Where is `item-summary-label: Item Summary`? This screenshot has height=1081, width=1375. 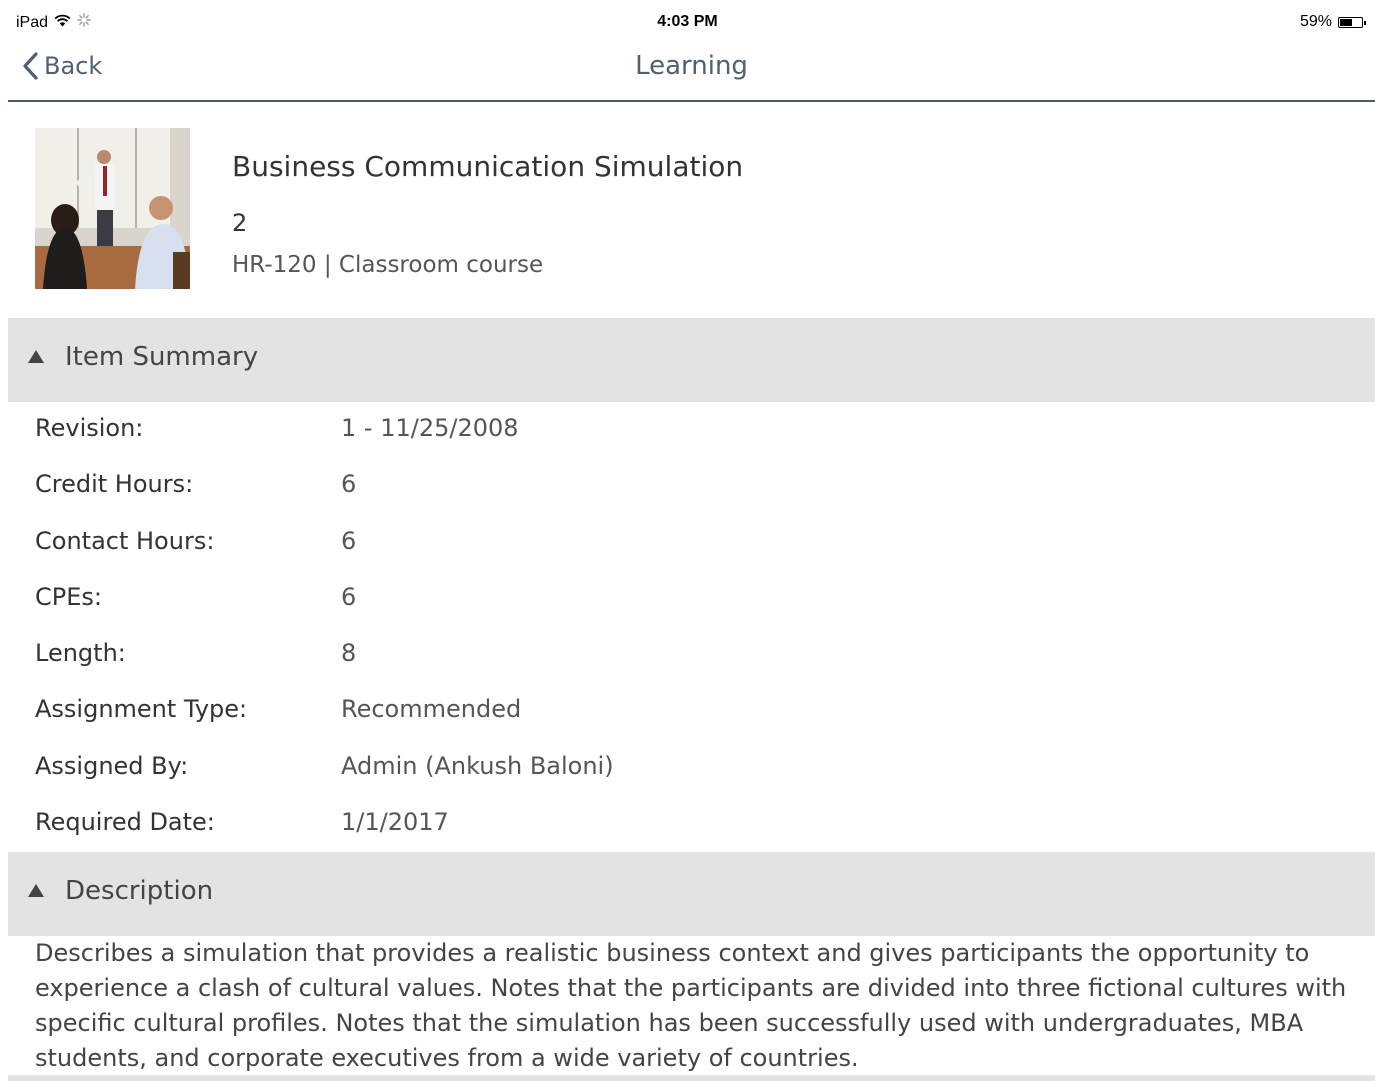
item-summary-label: Item Summary is located at coordinates (162, 357).